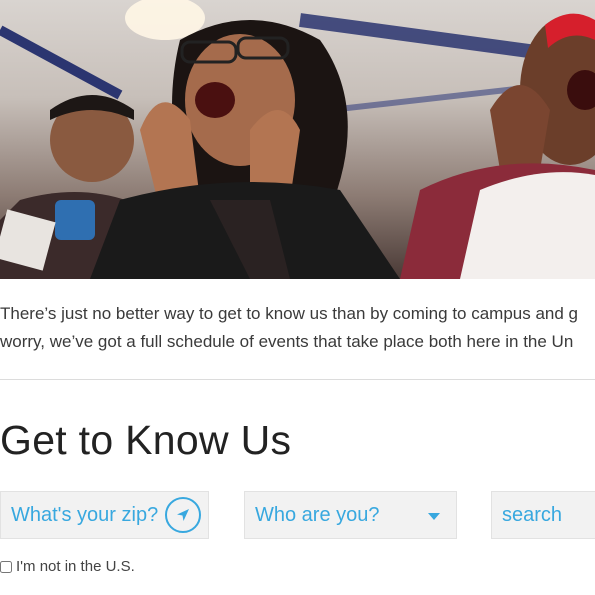 The width and height of the screenshot is (595, 595). What do you see at coordinates (532, 514) in the screenshot?
I see `search-input-placeholder: search` at bounding box center [532, 514].